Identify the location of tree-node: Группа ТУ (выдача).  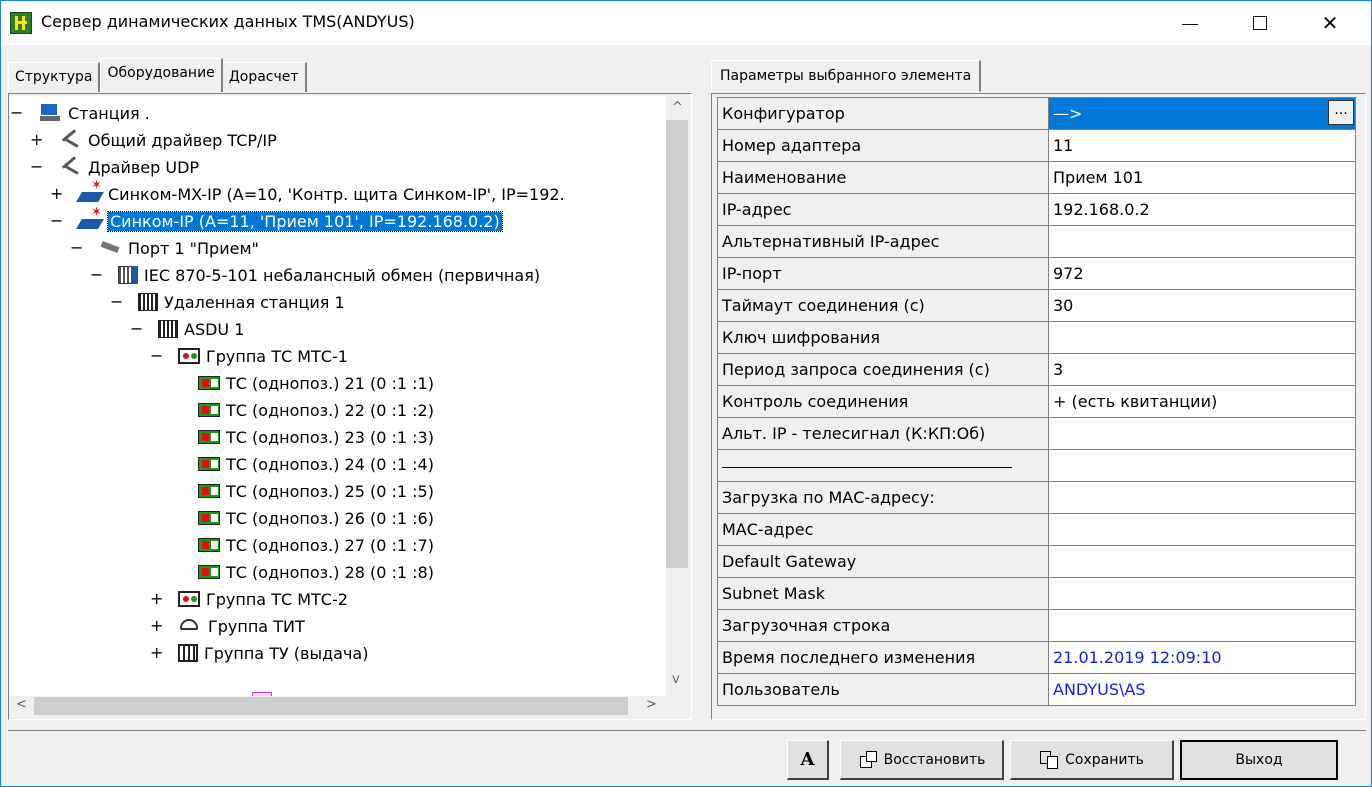
(273, 653).